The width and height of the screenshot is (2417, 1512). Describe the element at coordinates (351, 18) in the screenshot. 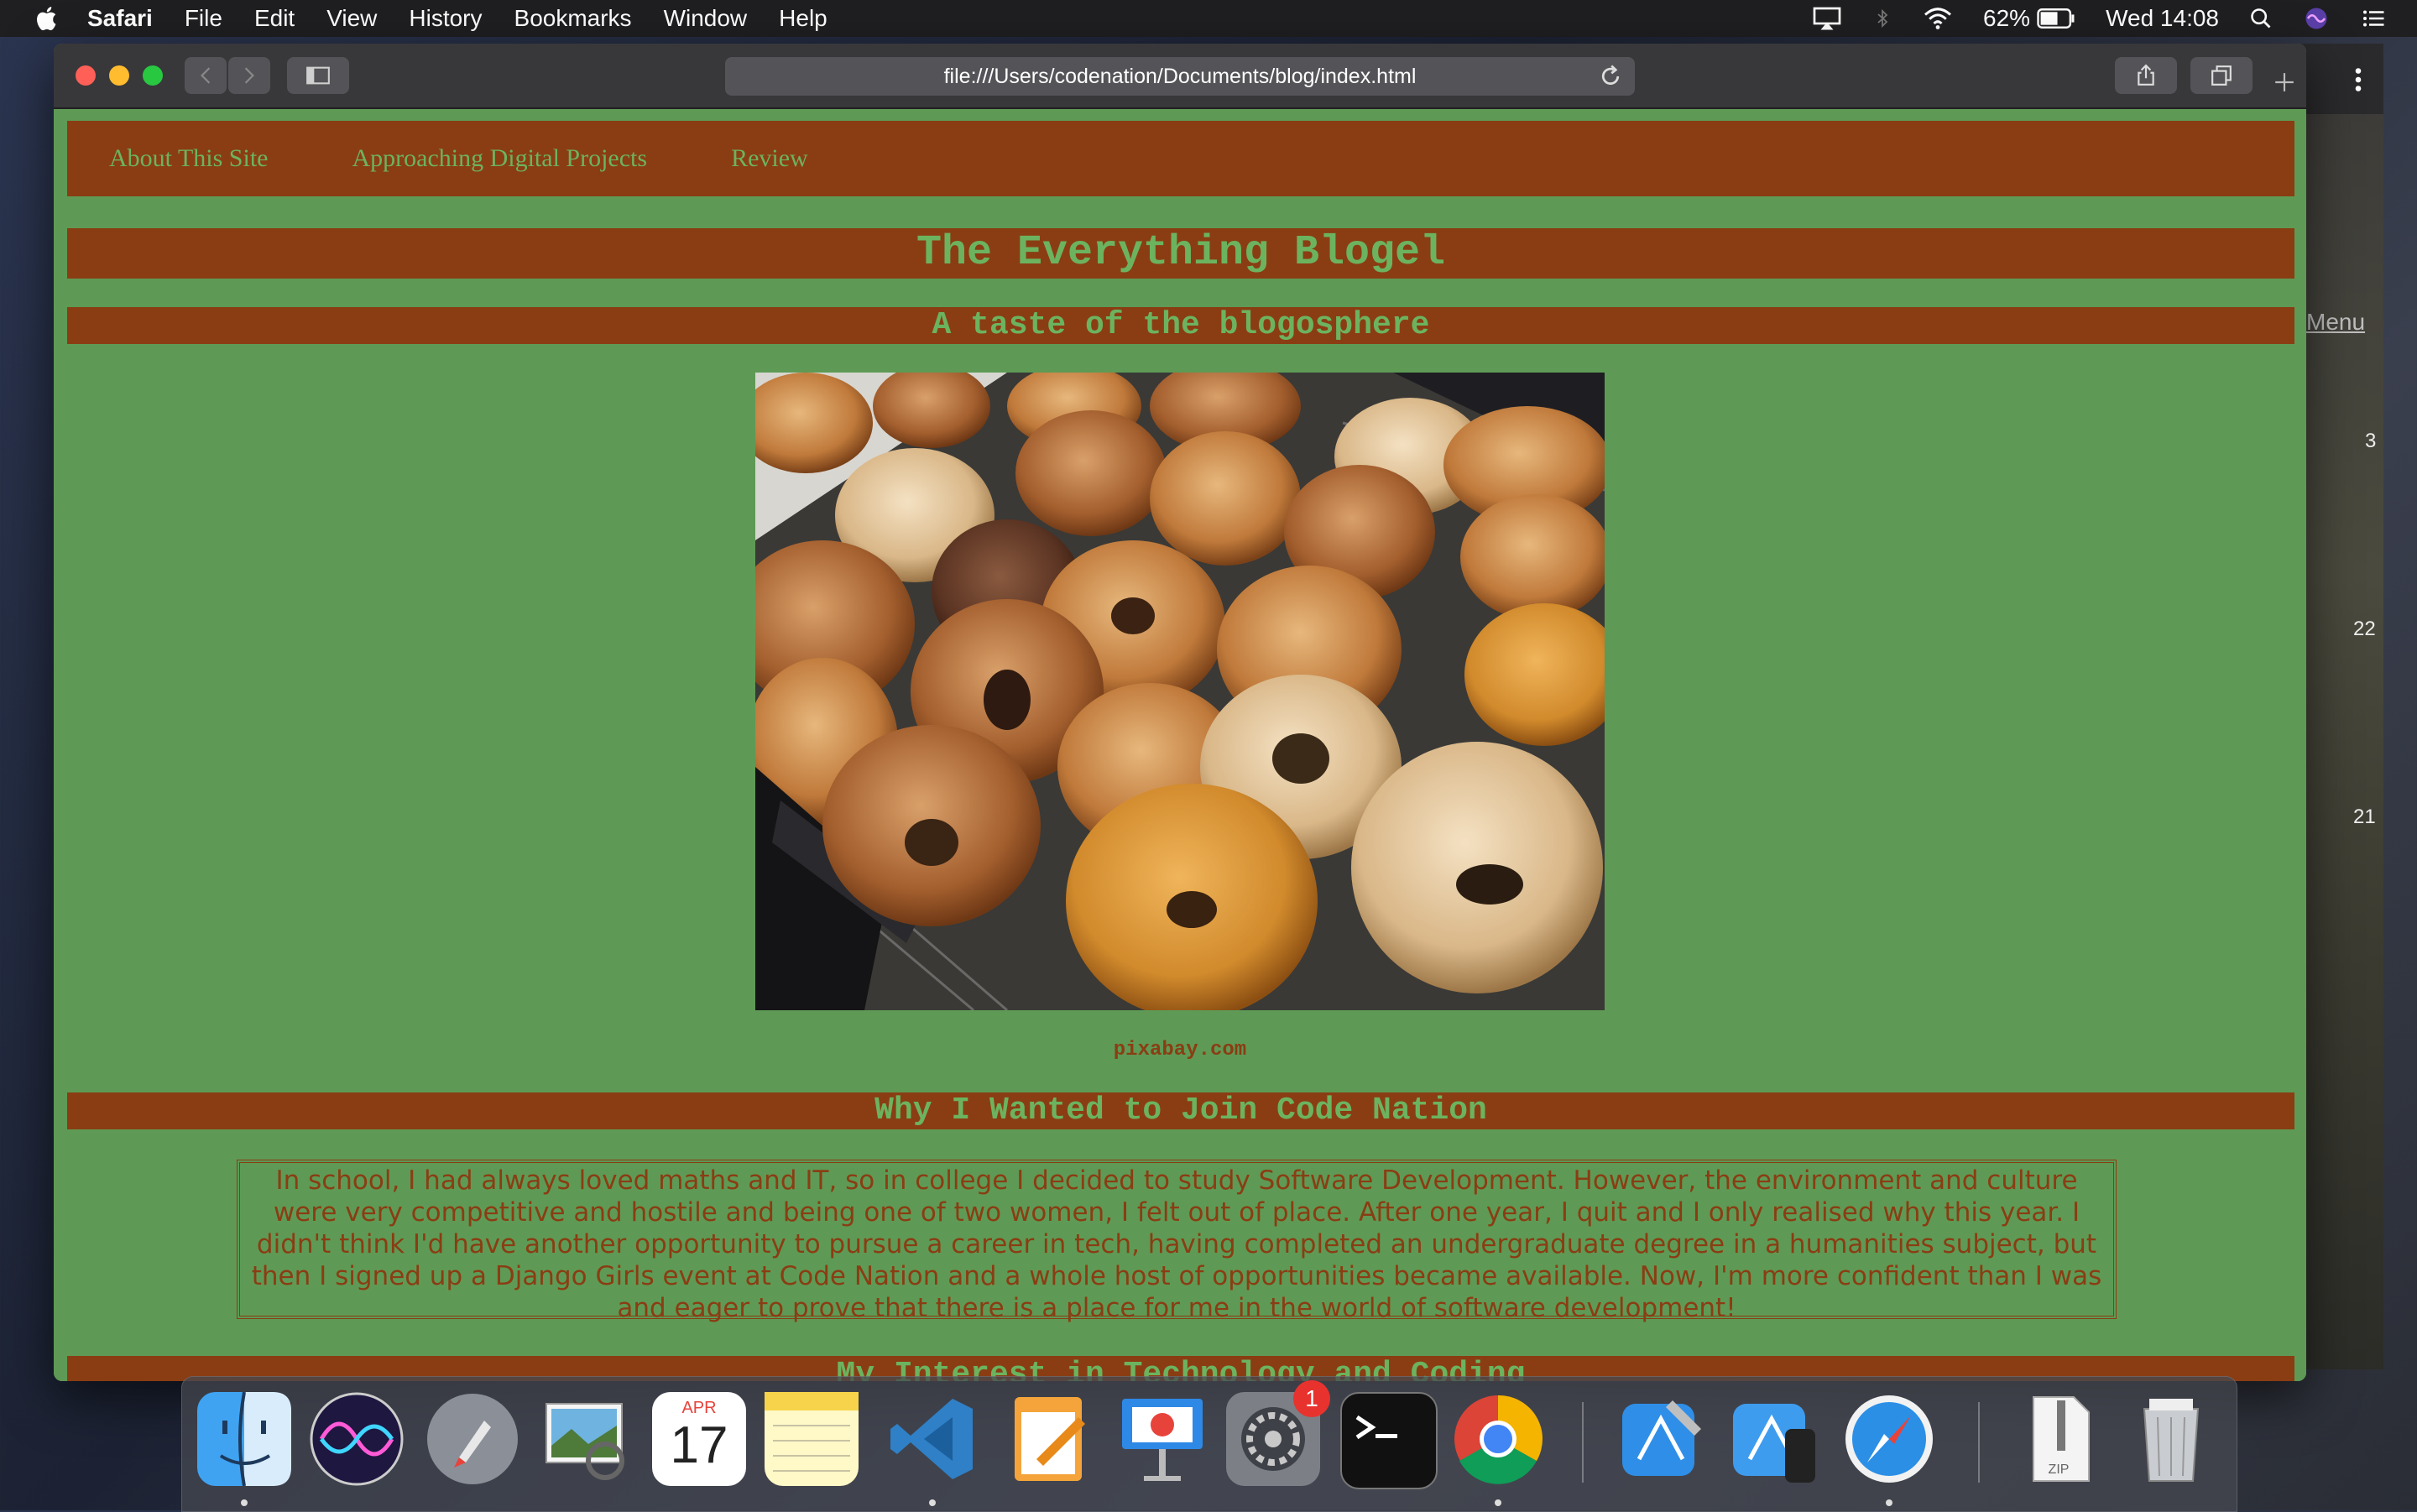

I see `menu-view: View` at that location.